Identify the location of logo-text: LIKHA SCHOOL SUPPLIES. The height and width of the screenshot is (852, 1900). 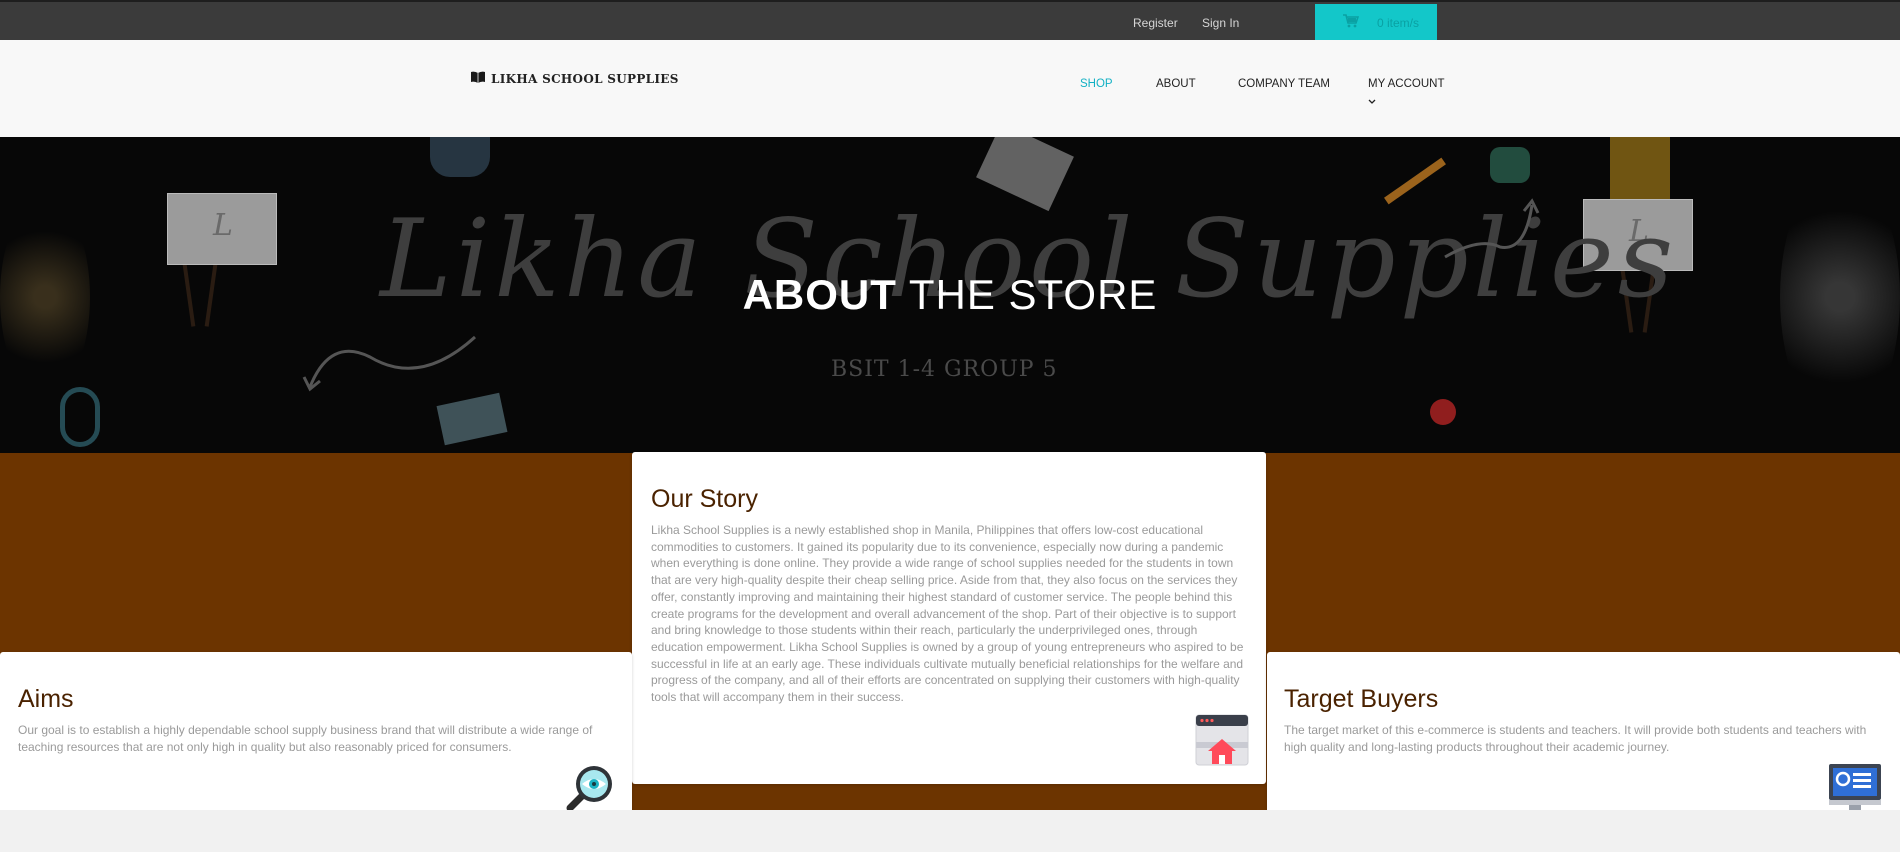
(585, 79).